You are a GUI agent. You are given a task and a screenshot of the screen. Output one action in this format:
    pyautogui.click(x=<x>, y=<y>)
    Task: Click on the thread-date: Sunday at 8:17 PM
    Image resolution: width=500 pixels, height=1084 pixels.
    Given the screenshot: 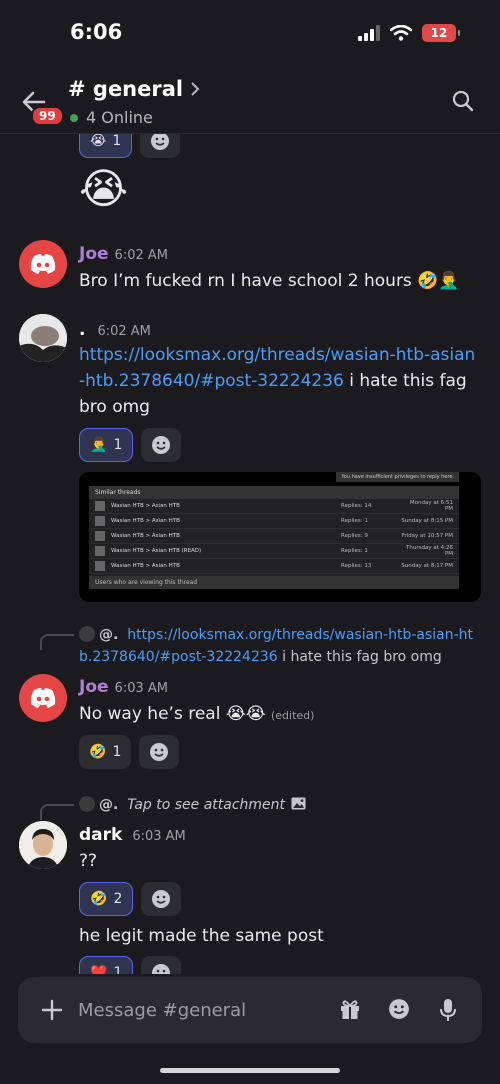 What is the action you would take?
    pyautogui.click(x=427, y=566)
    